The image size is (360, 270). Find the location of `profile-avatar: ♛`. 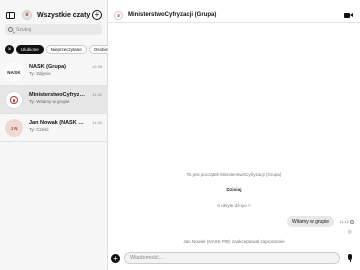

profile-avatar: ♛ is located at coordinates (27, 15).